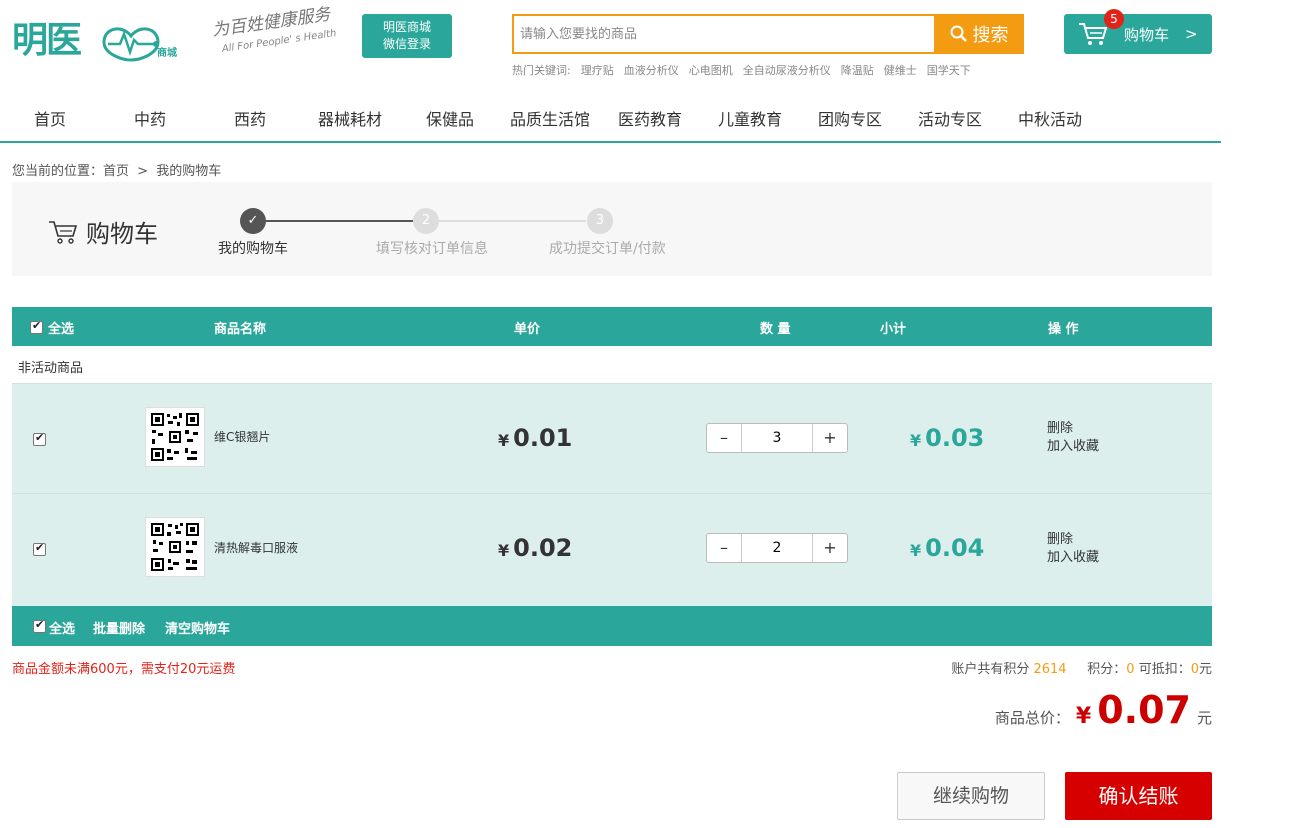  I want to click on hot-keyword: 心电图机, so click(711, 70).